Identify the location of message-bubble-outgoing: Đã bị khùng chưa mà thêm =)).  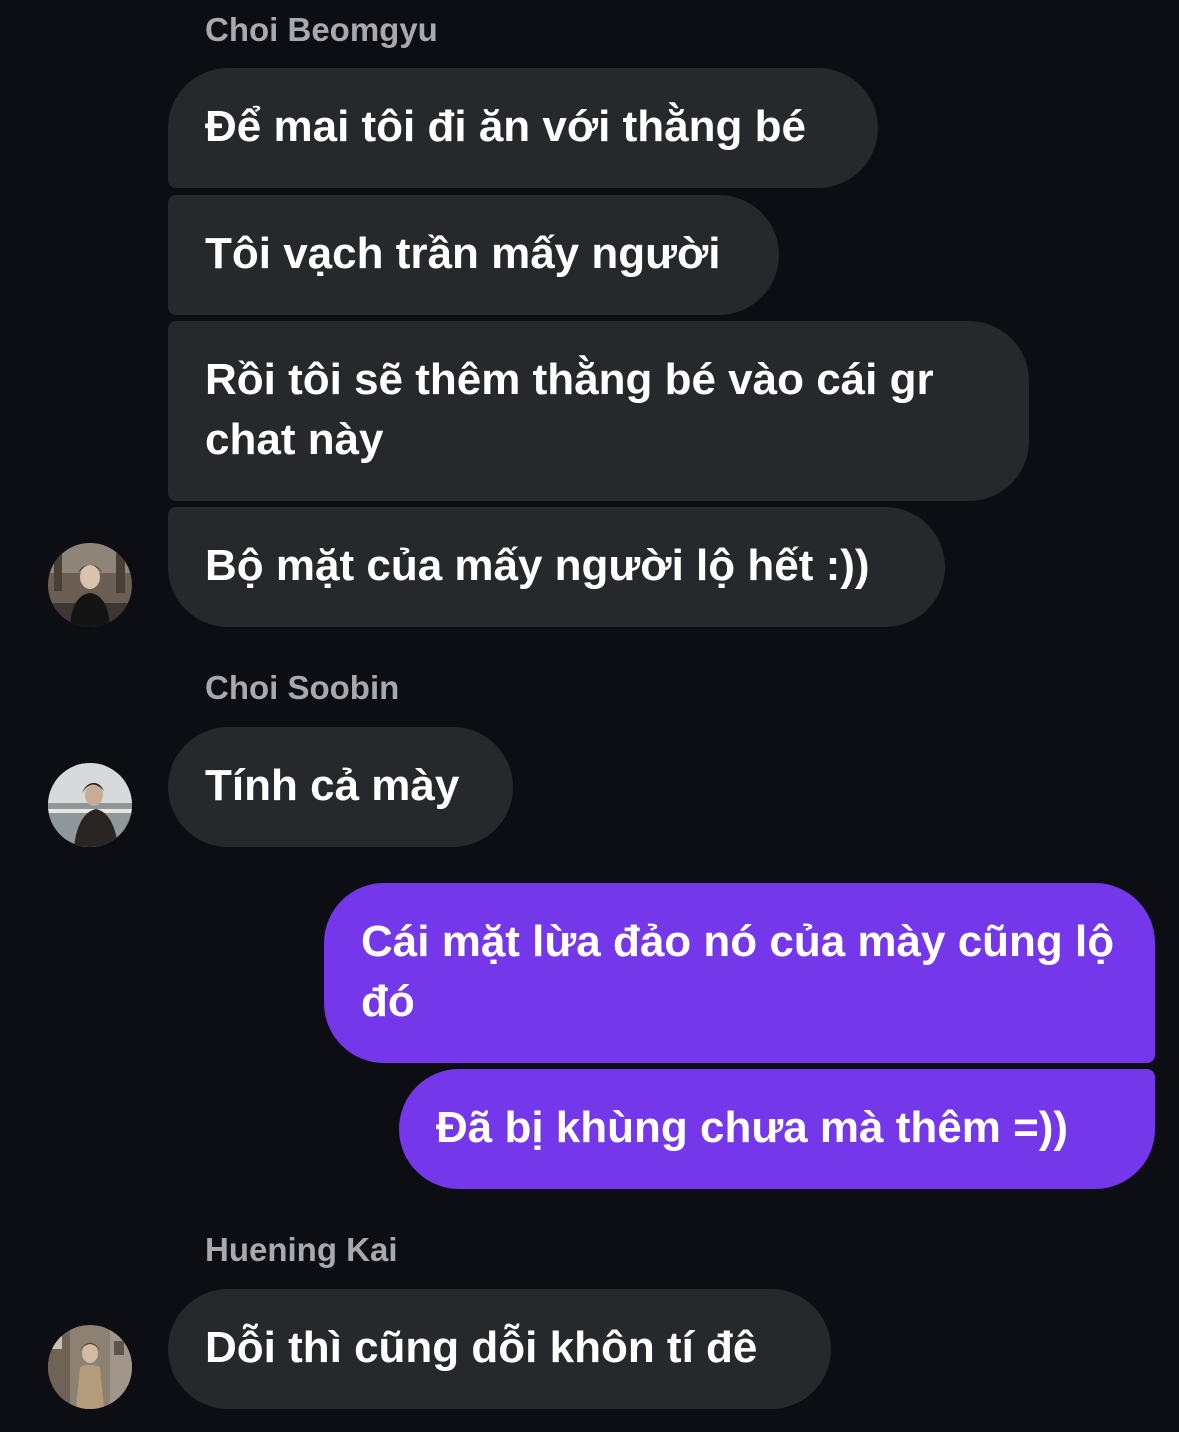
(777, 1129).